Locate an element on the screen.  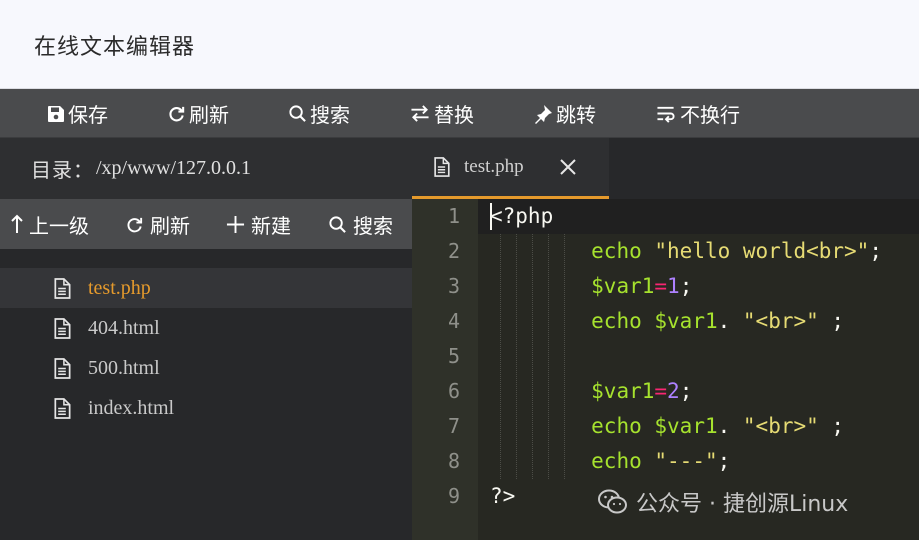
replace-label: 替换 is located at coordinates (454, 115).